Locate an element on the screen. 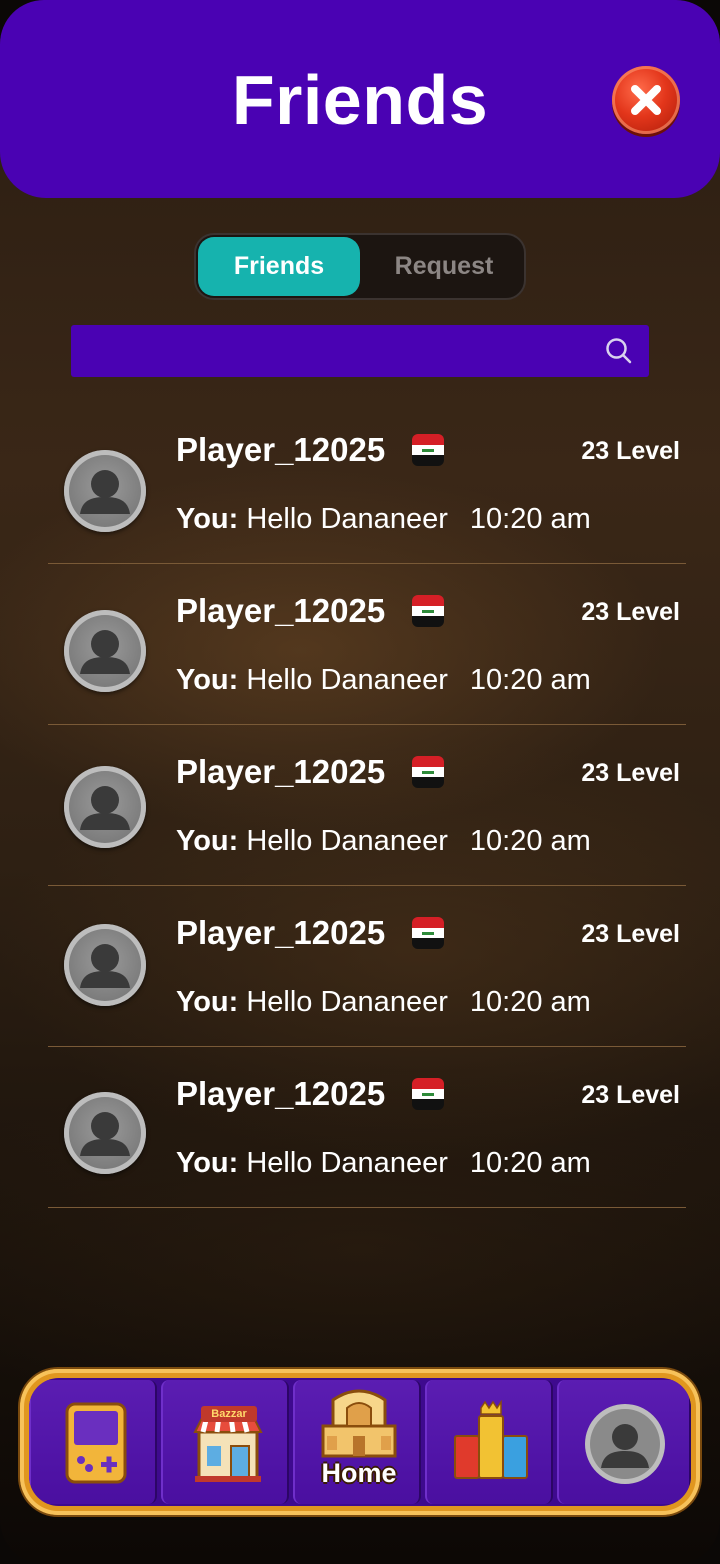  nav-home: Home is located at coordinates (357, 1442).